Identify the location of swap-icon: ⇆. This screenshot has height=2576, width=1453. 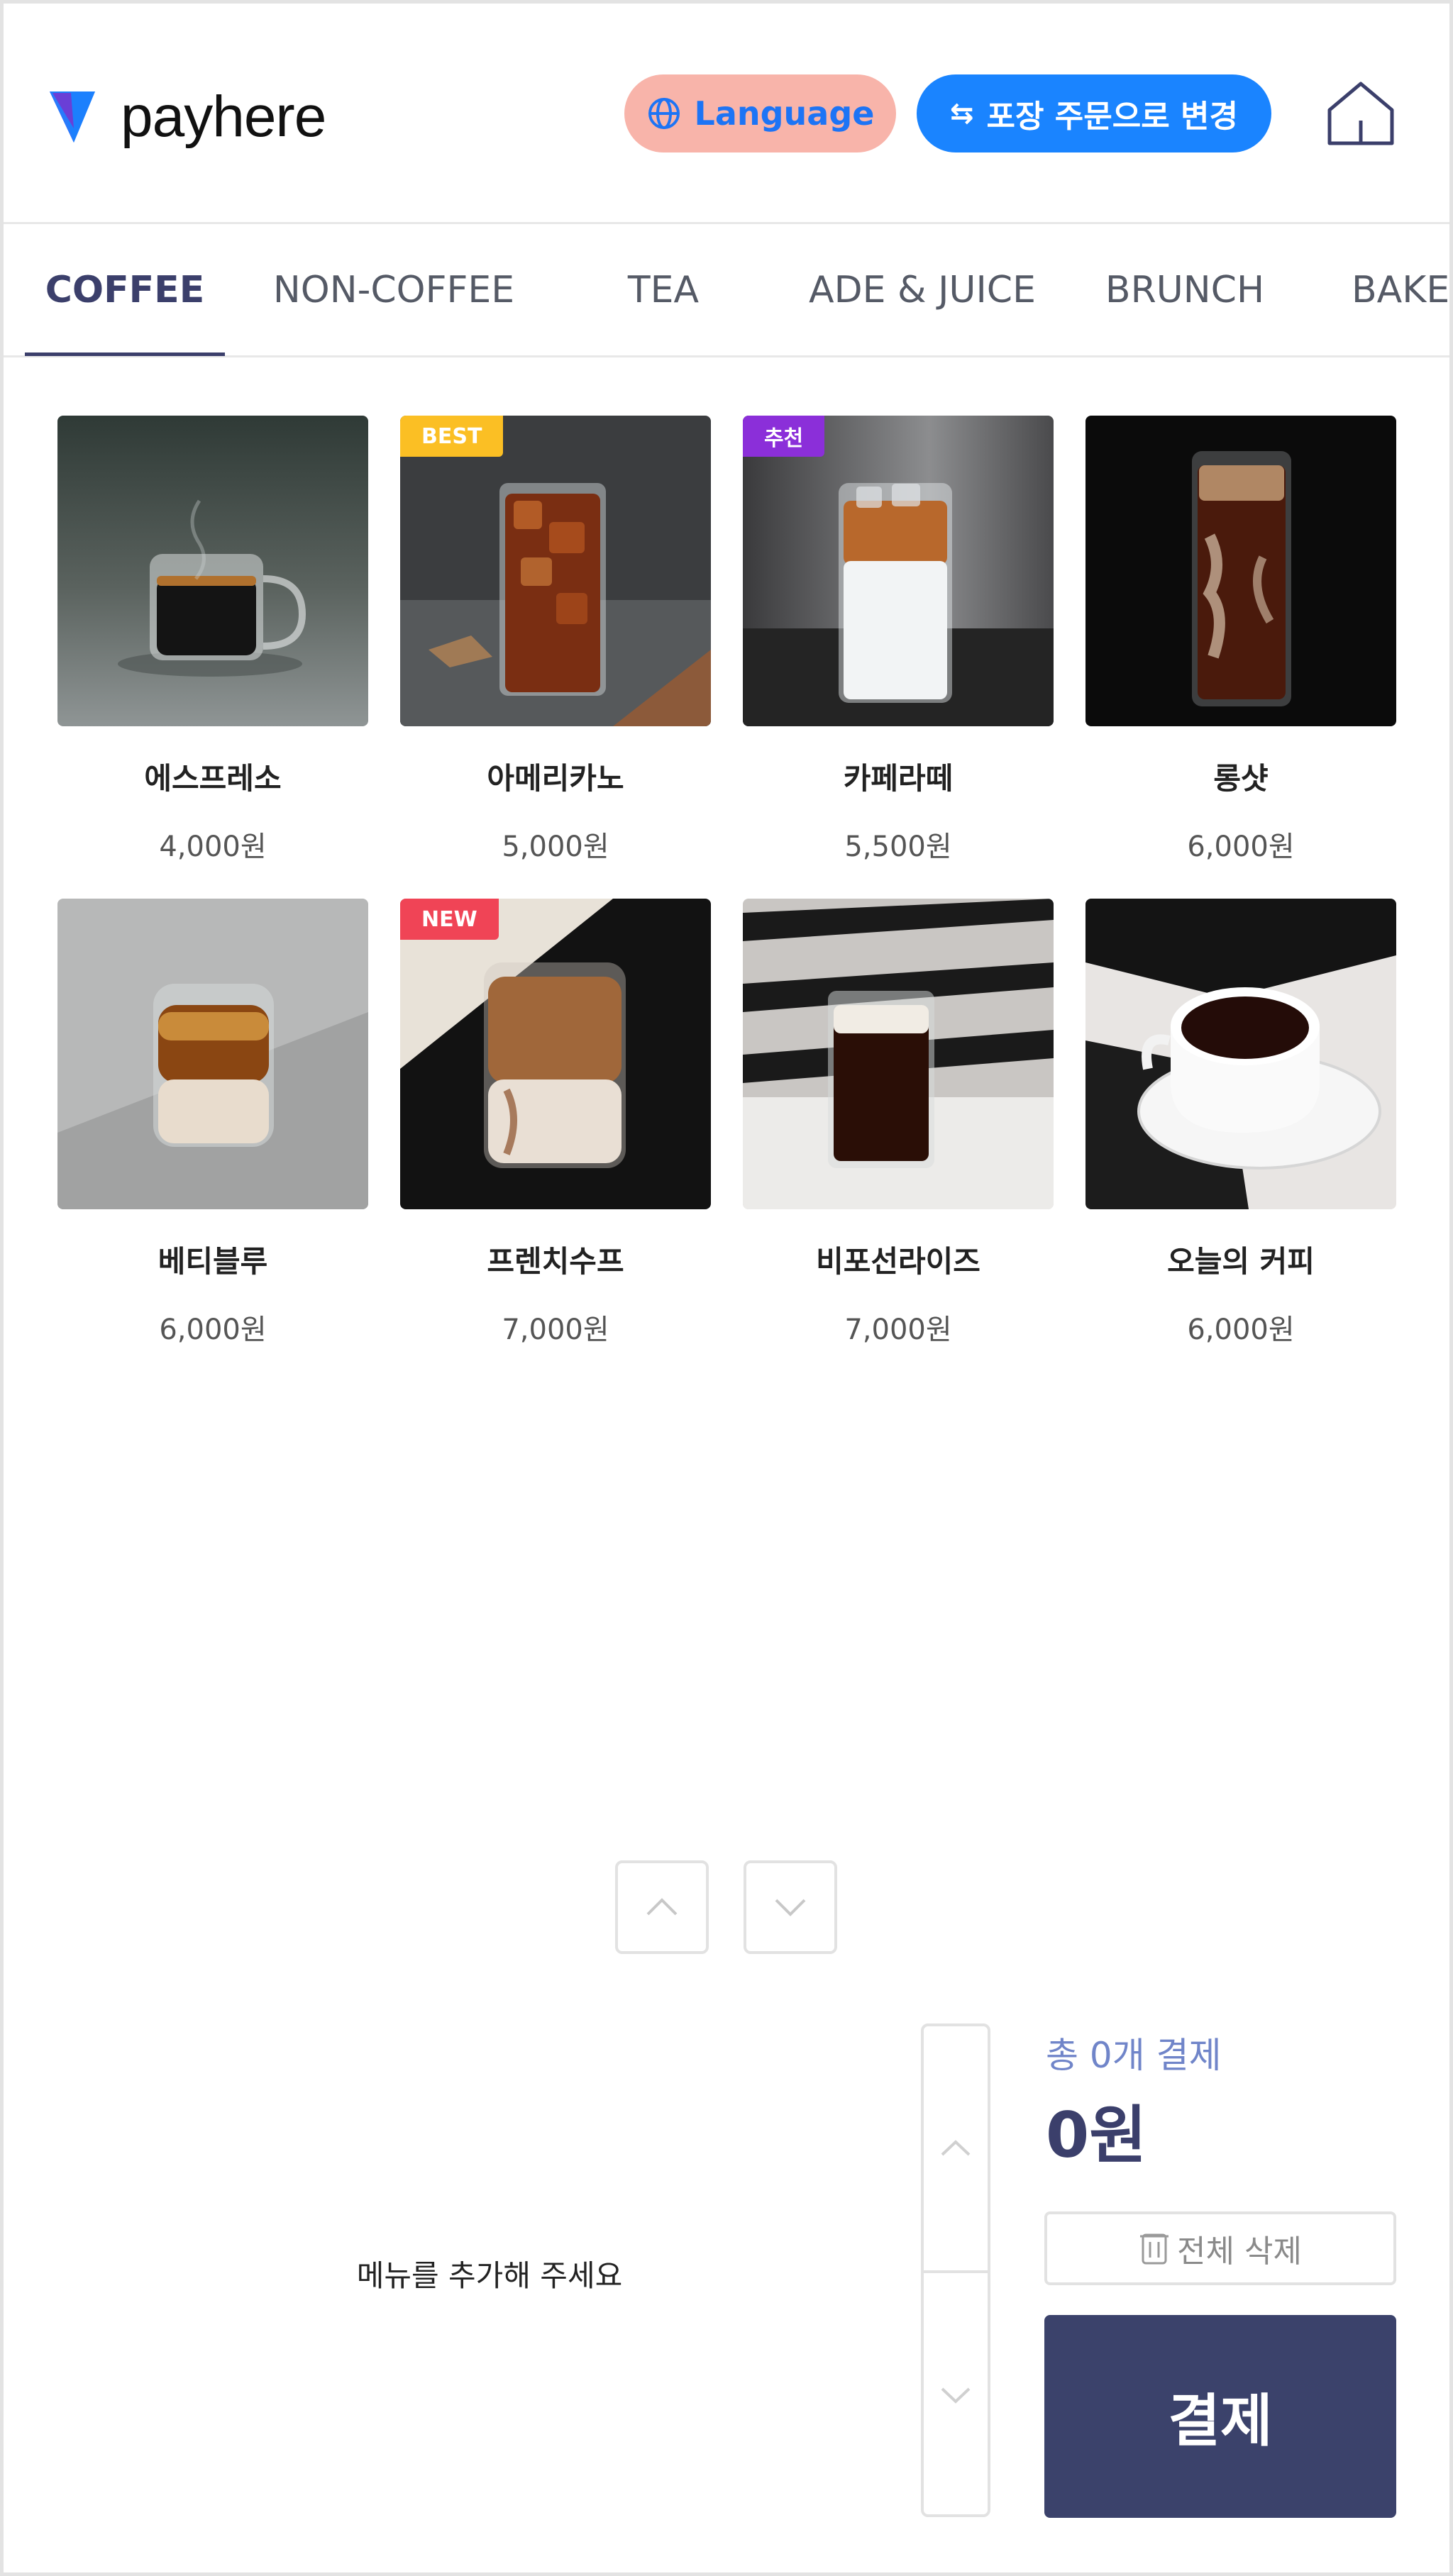
(962, 113).